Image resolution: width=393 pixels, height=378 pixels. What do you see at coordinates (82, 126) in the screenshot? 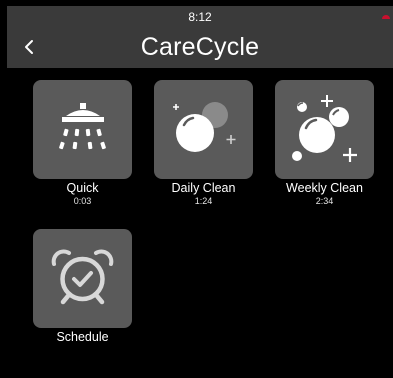
I see `shower-icon` at bounding box center [82, 126].